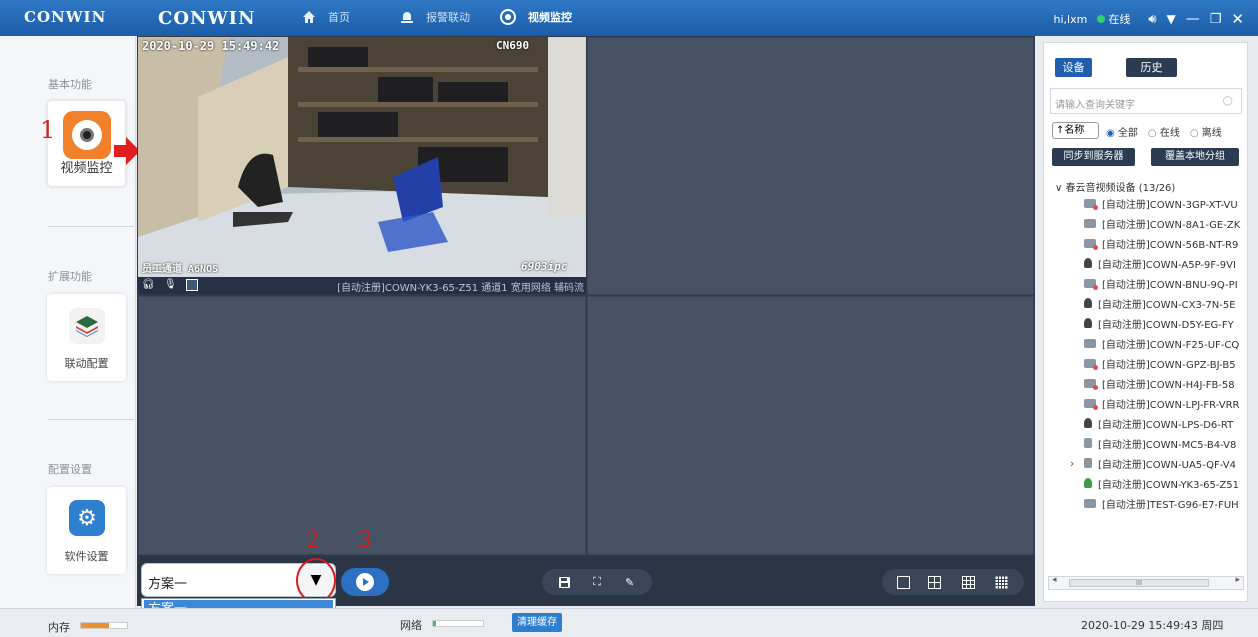  I want to click on layout-4-icon, so click(935, 582).